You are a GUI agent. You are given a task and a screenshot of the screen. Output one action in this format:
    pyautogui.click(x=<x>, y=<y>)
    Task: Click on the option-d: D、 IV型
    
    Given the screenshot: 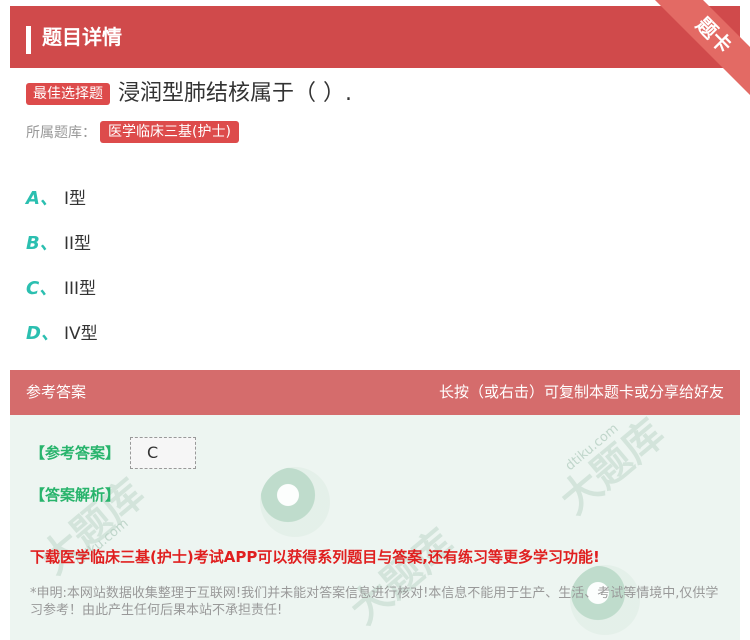 What is the action you would take?
    pyautogui.click(x=62, y=331)
    